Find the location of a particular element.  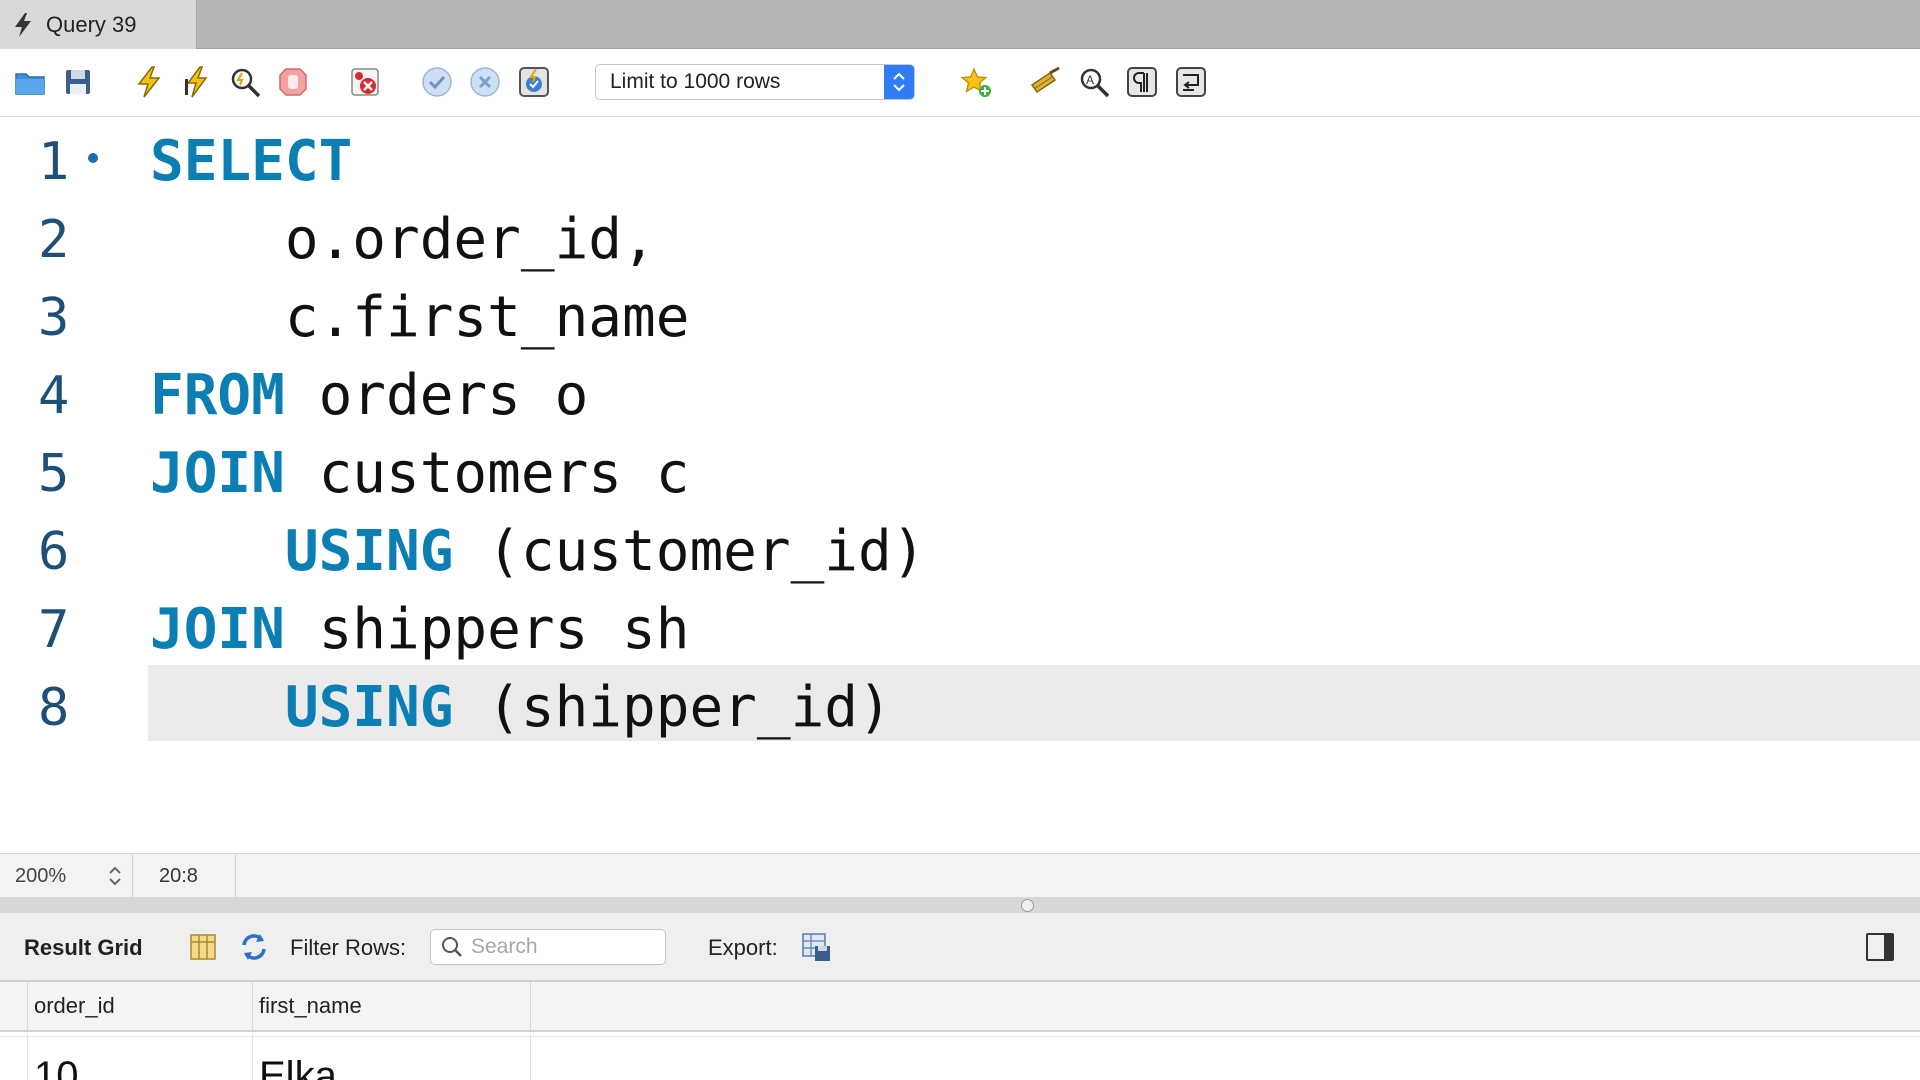

code-text: c.first_name is located at coordinates (420, 317).